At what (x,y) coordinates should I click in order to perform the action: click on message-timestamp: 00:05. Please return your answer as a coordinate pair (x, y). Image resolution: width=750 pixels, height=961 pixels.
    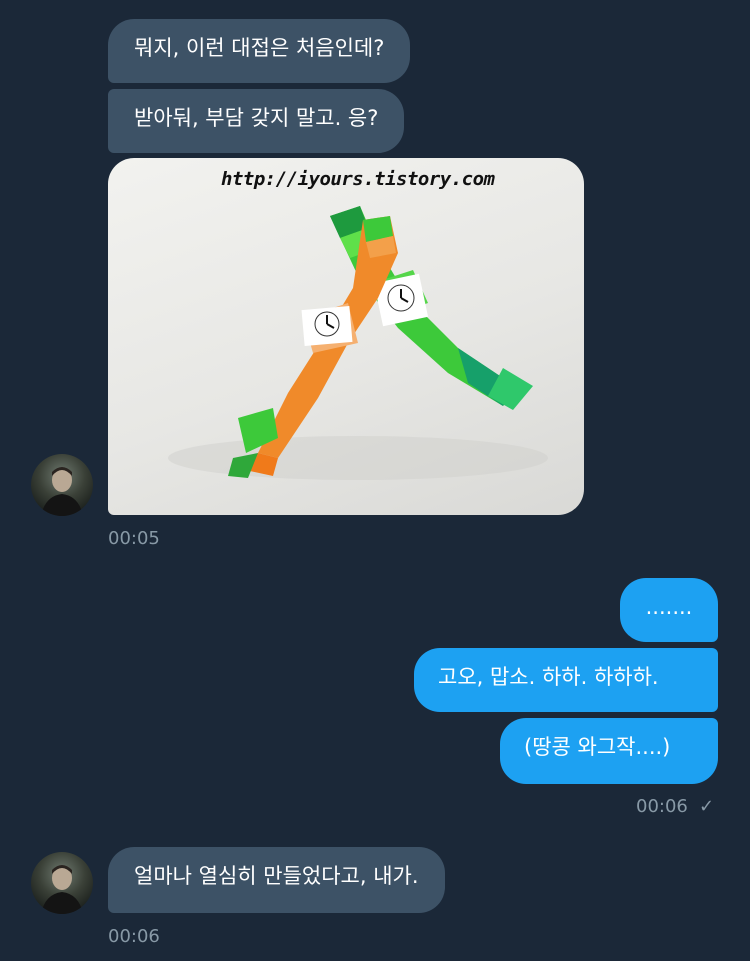
    Looking at the image, I should click on (134, 538).